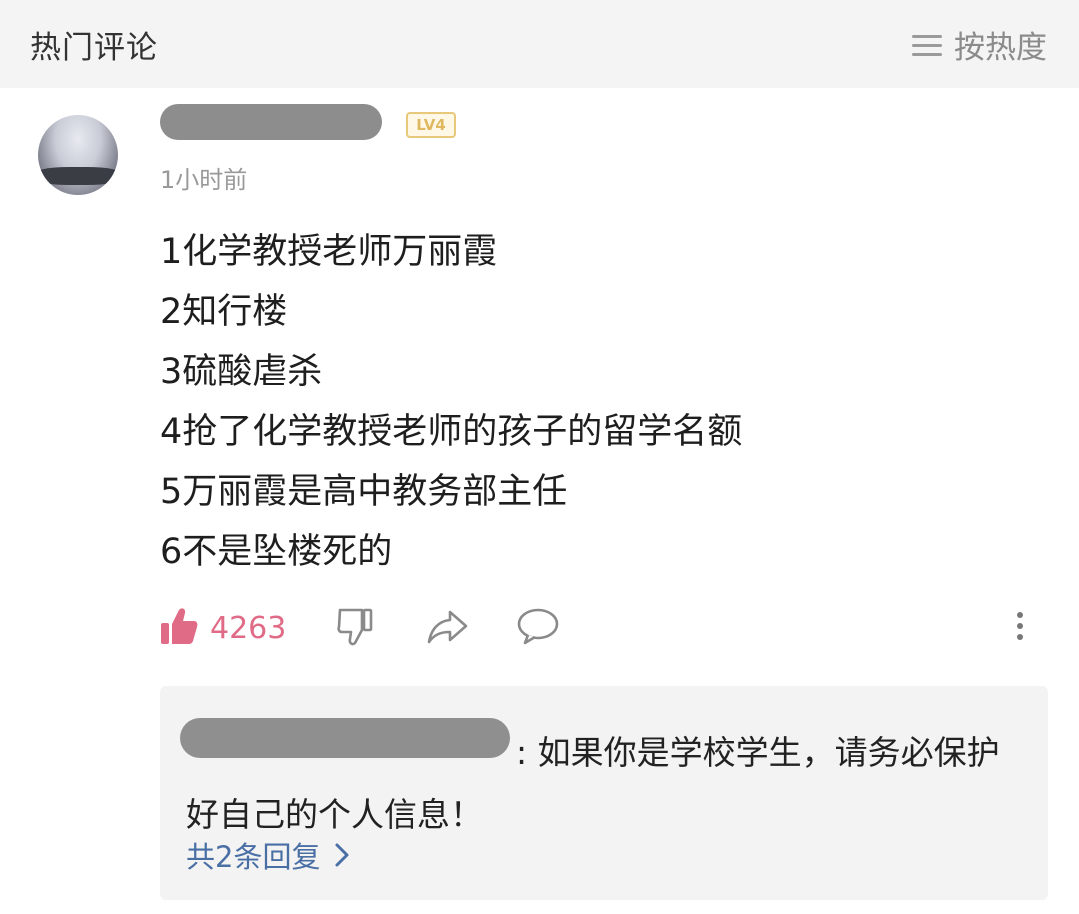 This screenshot has height=914, width=1079. What do you see at coordinates (329, 252) in the screenshot?
I see `comment-line: 1化学教授老师万丽霞` at bounding box center [329, 252].